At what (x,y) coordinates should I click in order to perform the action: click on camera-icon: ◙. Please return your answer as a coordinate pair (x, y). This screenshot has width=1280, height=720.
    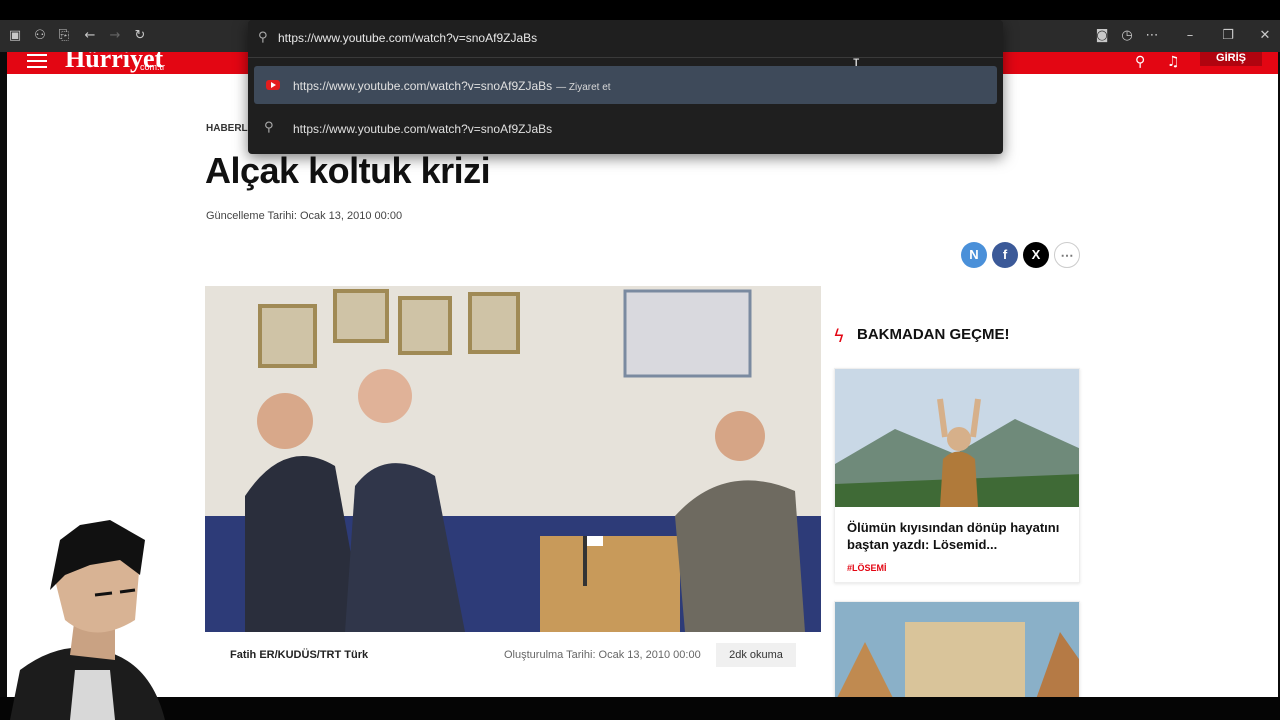
    Looking at the image, I should click on (1102, 36).